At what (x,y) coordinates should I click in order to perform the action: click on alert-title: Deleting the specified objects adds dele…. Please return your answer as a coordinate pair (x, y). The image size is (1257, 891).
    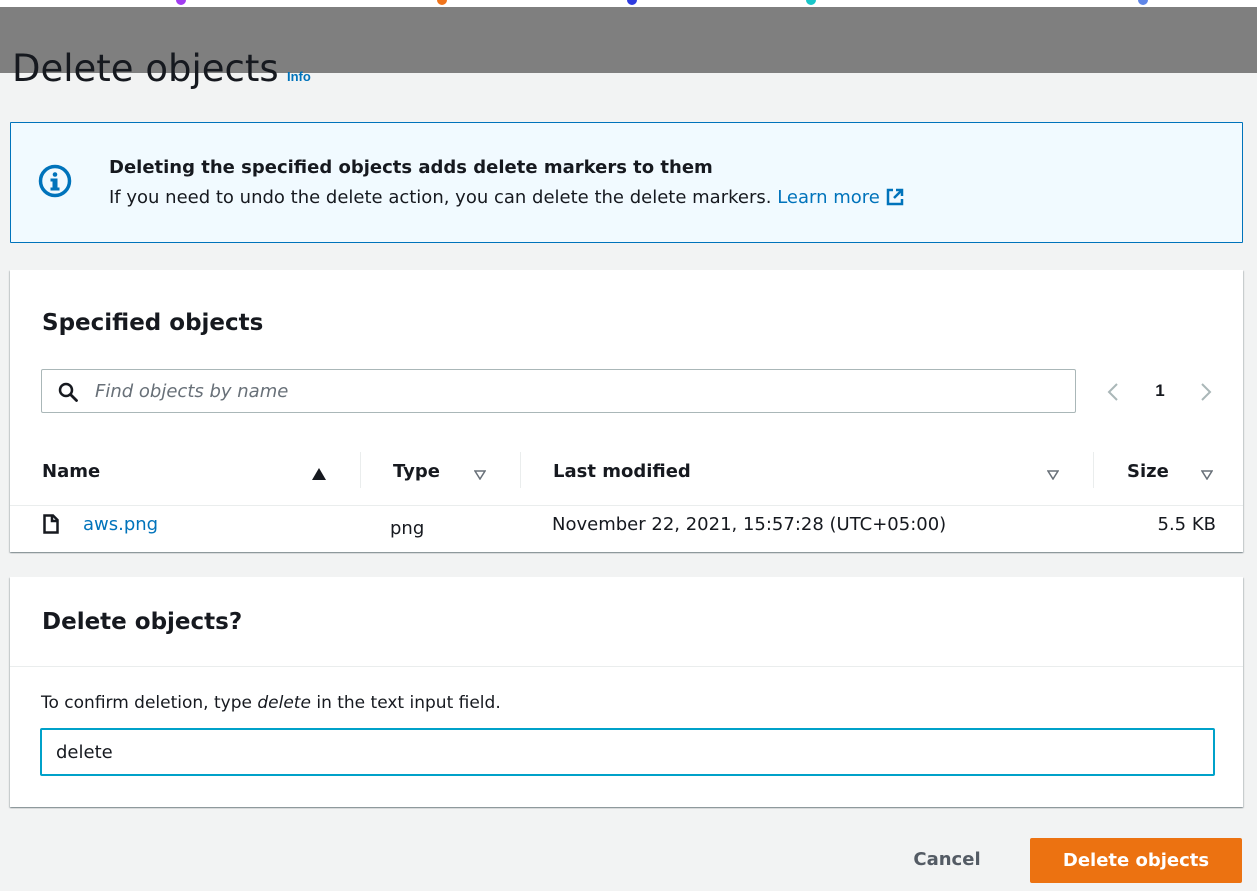
    Looking at the image, I should click on (411, 167).